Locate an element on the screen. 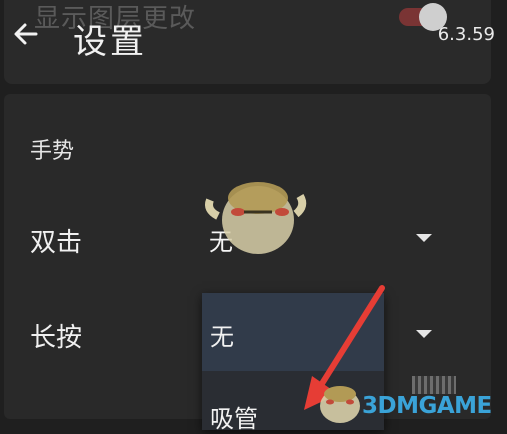 The image size is (507, 434). back-button is located at coordinates (26, 34).